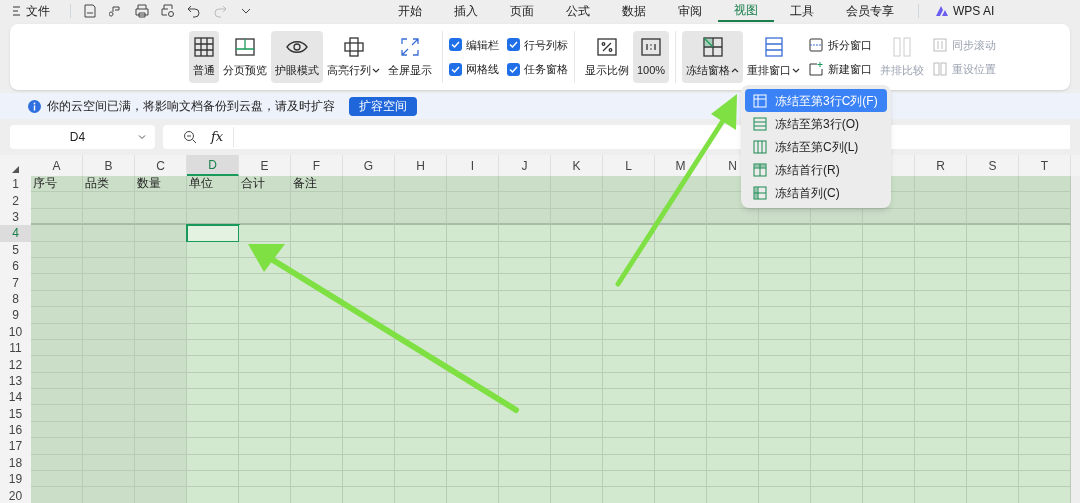 Image resolution: width=1080 pixels, height=503 pixels. I want to click on print-preview-icon, so click(168, 11).